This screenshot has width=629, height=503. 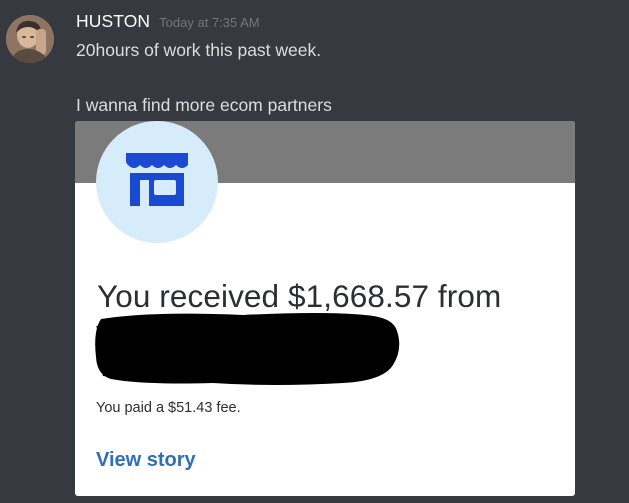 I want to click on redaction-scribble, so click(x=247, y=349).